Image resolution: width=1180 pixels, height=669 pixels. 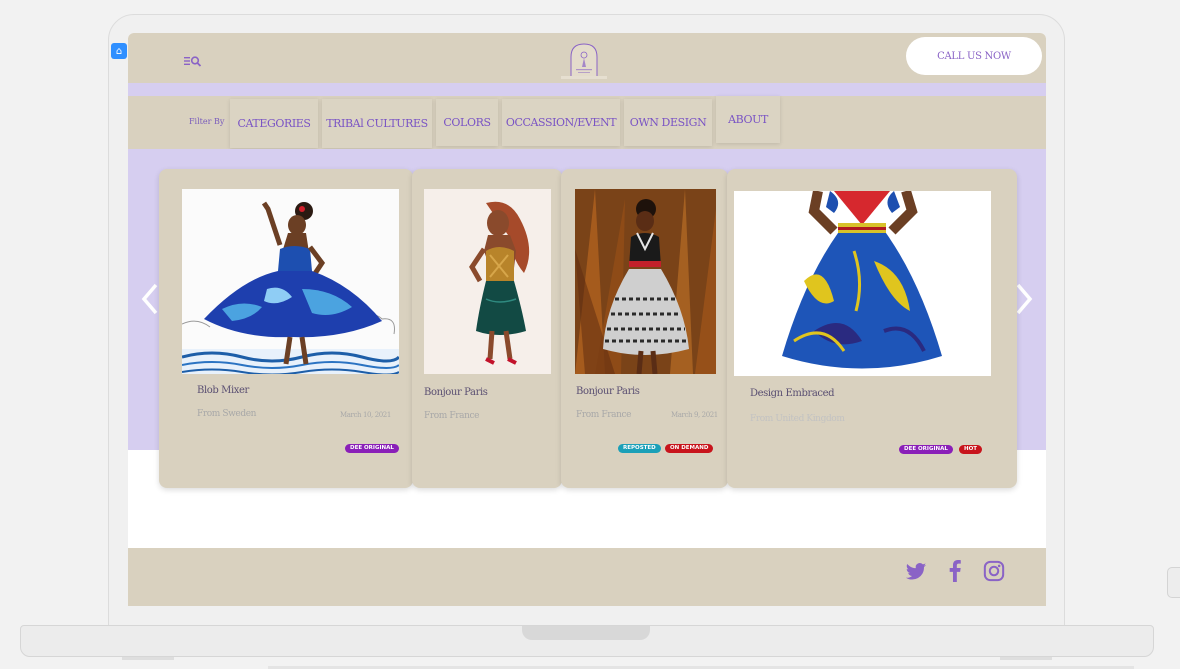 I want to click on twitter-icon, so click(x=917, y=572).